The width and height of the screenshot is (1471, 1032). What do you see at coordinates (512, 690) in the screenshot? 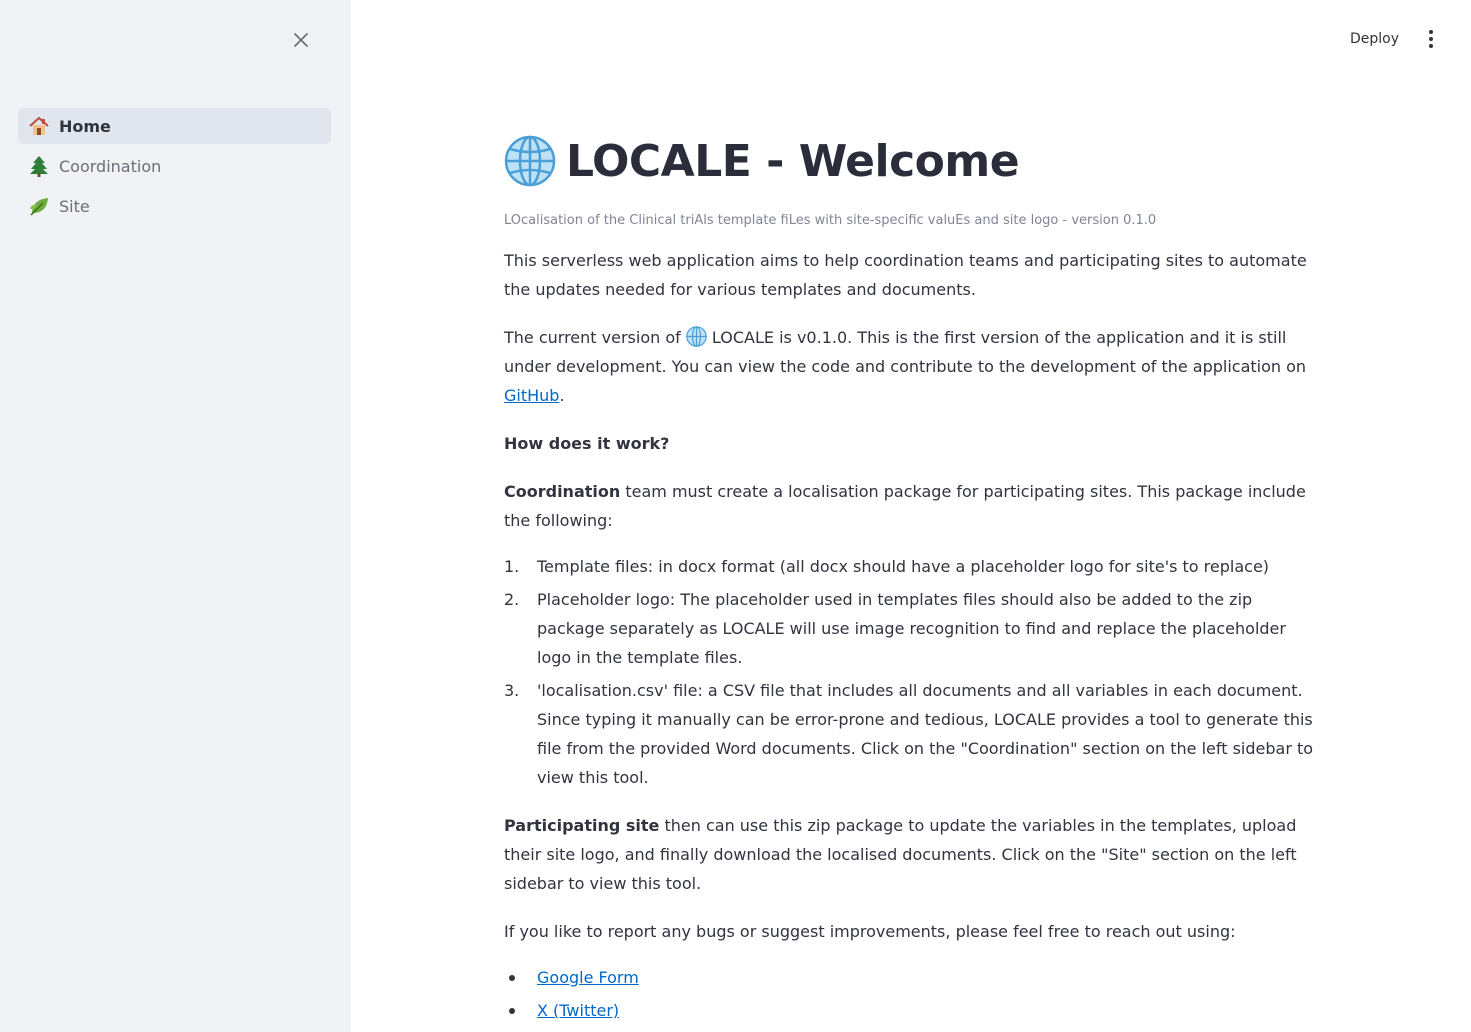
I see `list-number: 3.` at bounding box center [512, 690].